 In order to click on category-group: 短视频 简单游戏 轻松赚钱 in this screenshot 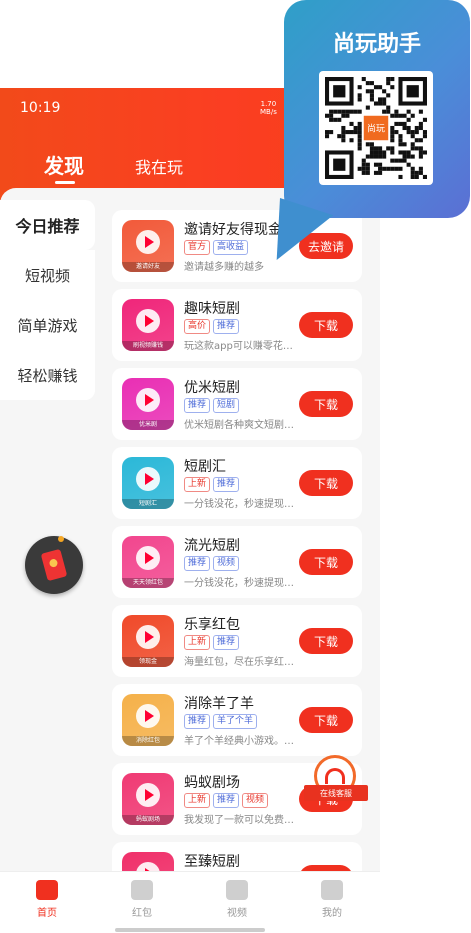, I will do `click(47, 325)`.